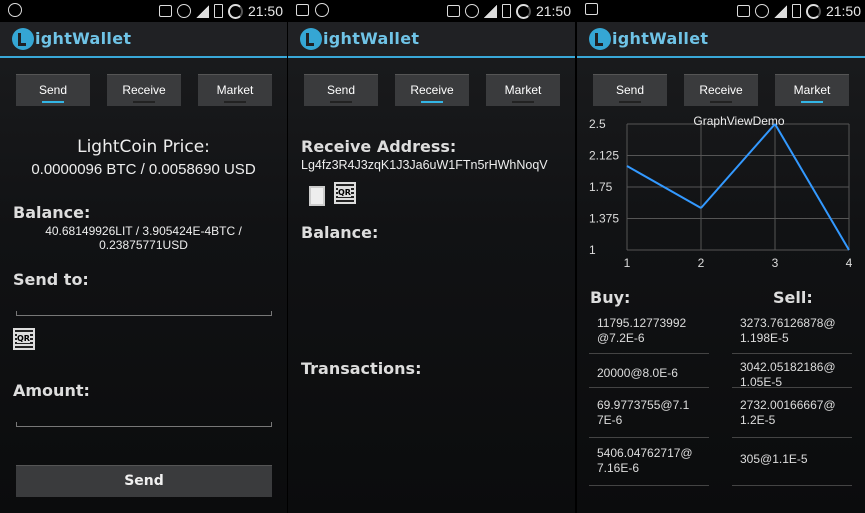  Describe the element at coordinates (592, 250) in the screenshot. I see `y-tick-label: 1` at that location.